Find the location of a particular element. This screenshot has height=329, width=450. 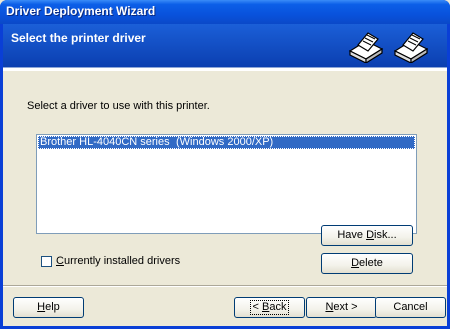

window-title: Driver Deployment Wizard is located at coordinates (81, 11).